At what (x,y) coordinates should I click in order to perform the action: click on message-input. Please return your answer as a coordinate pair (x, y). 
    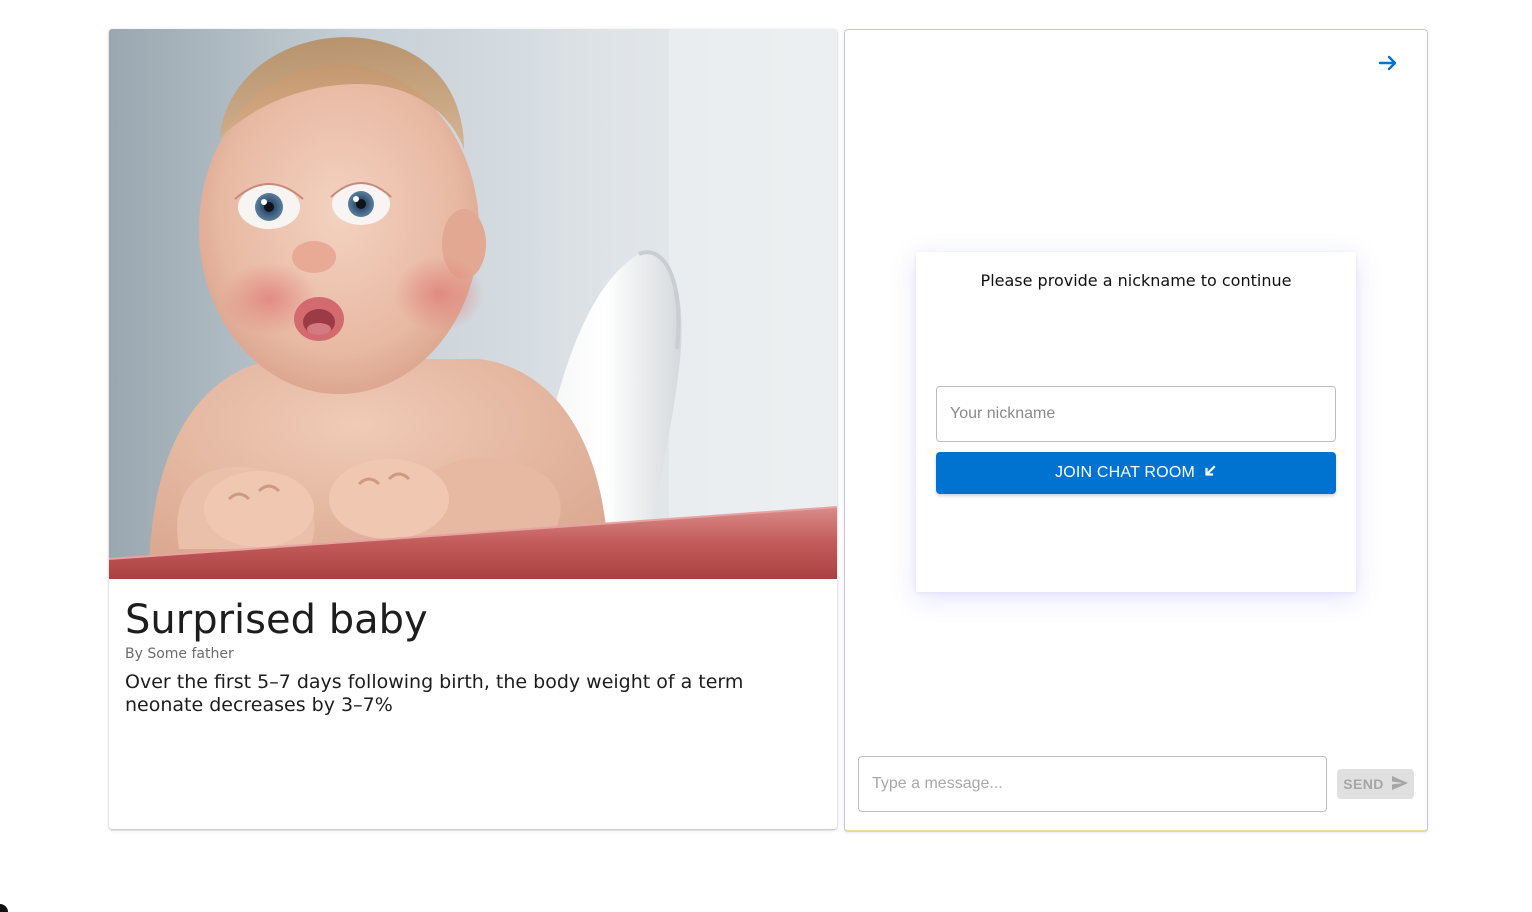
    Looking at the image, I should click on (1092, 784).